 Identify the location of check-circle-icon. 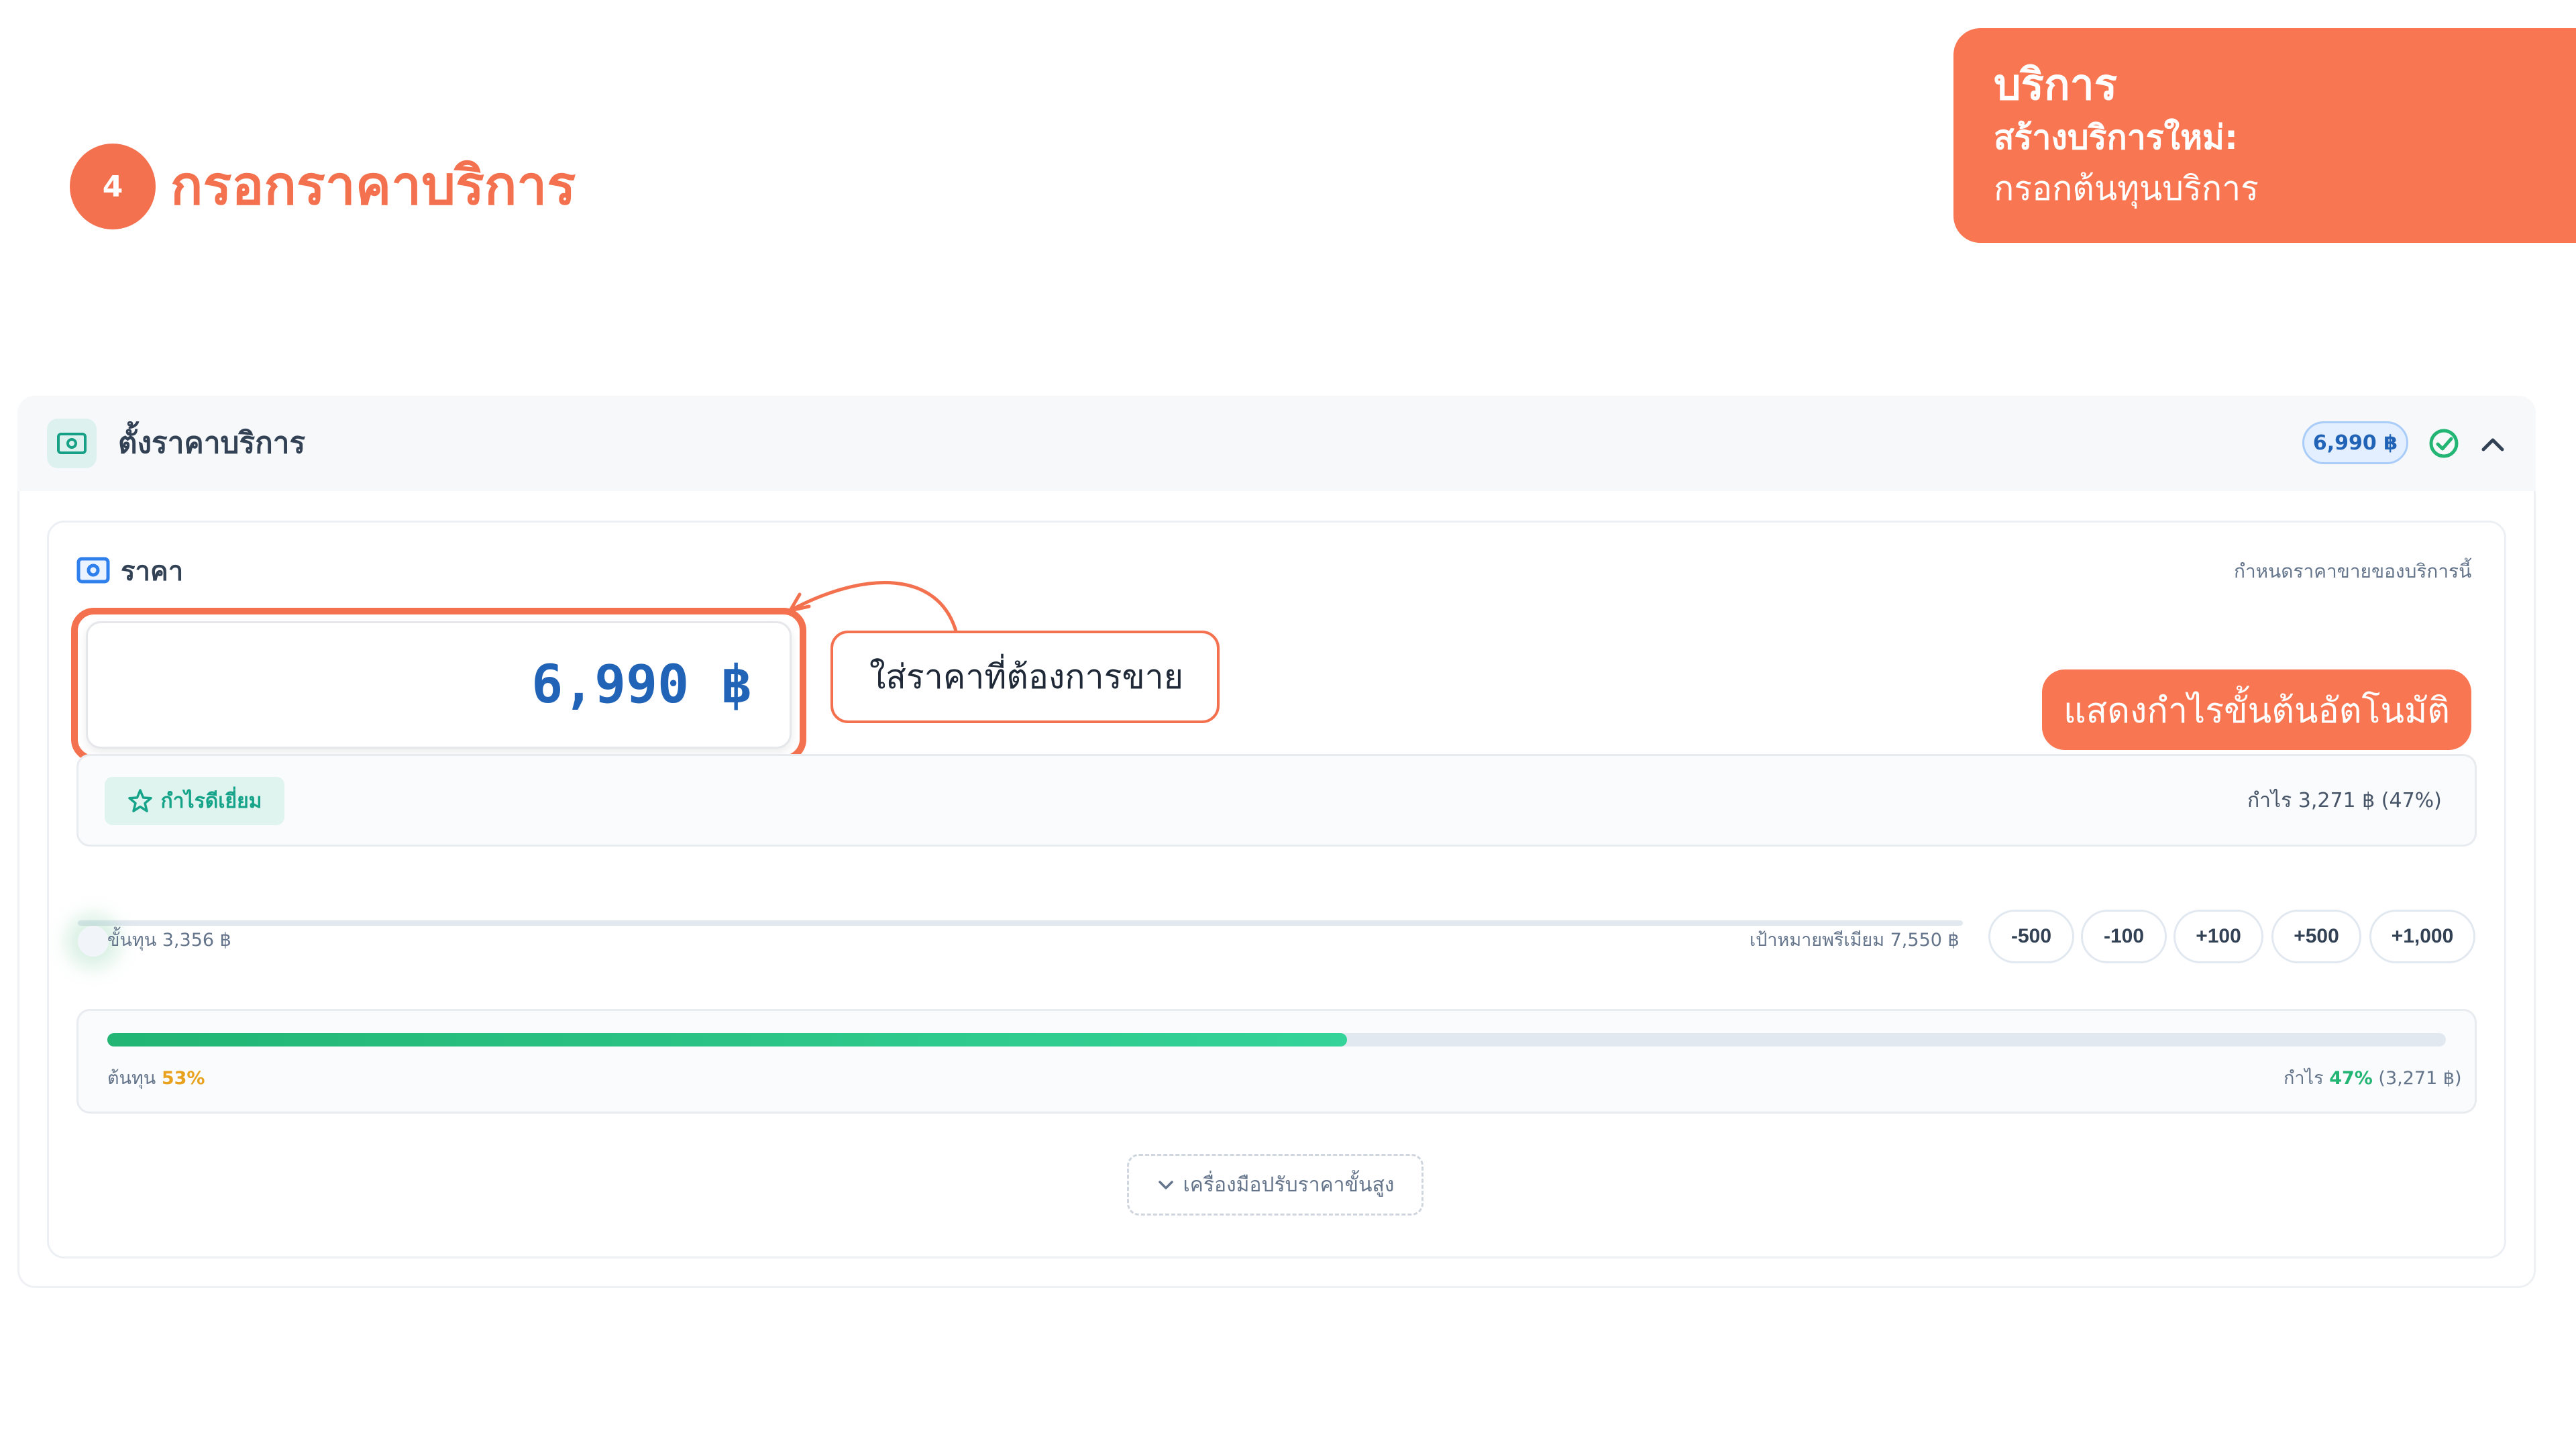
(2444, 443).